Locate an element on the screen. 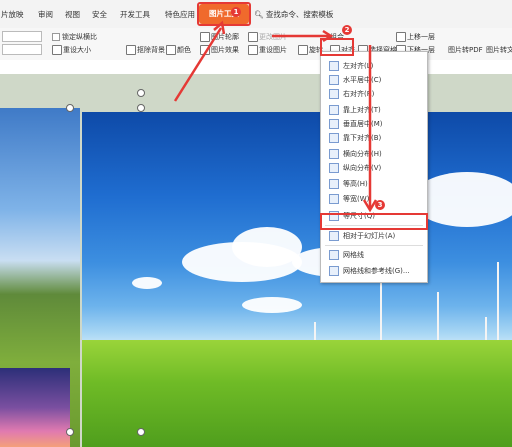 Image resolution: width=512 pixels, height=447 pixels. arrow-to-picture-tools is located at coordinates (198, 64).